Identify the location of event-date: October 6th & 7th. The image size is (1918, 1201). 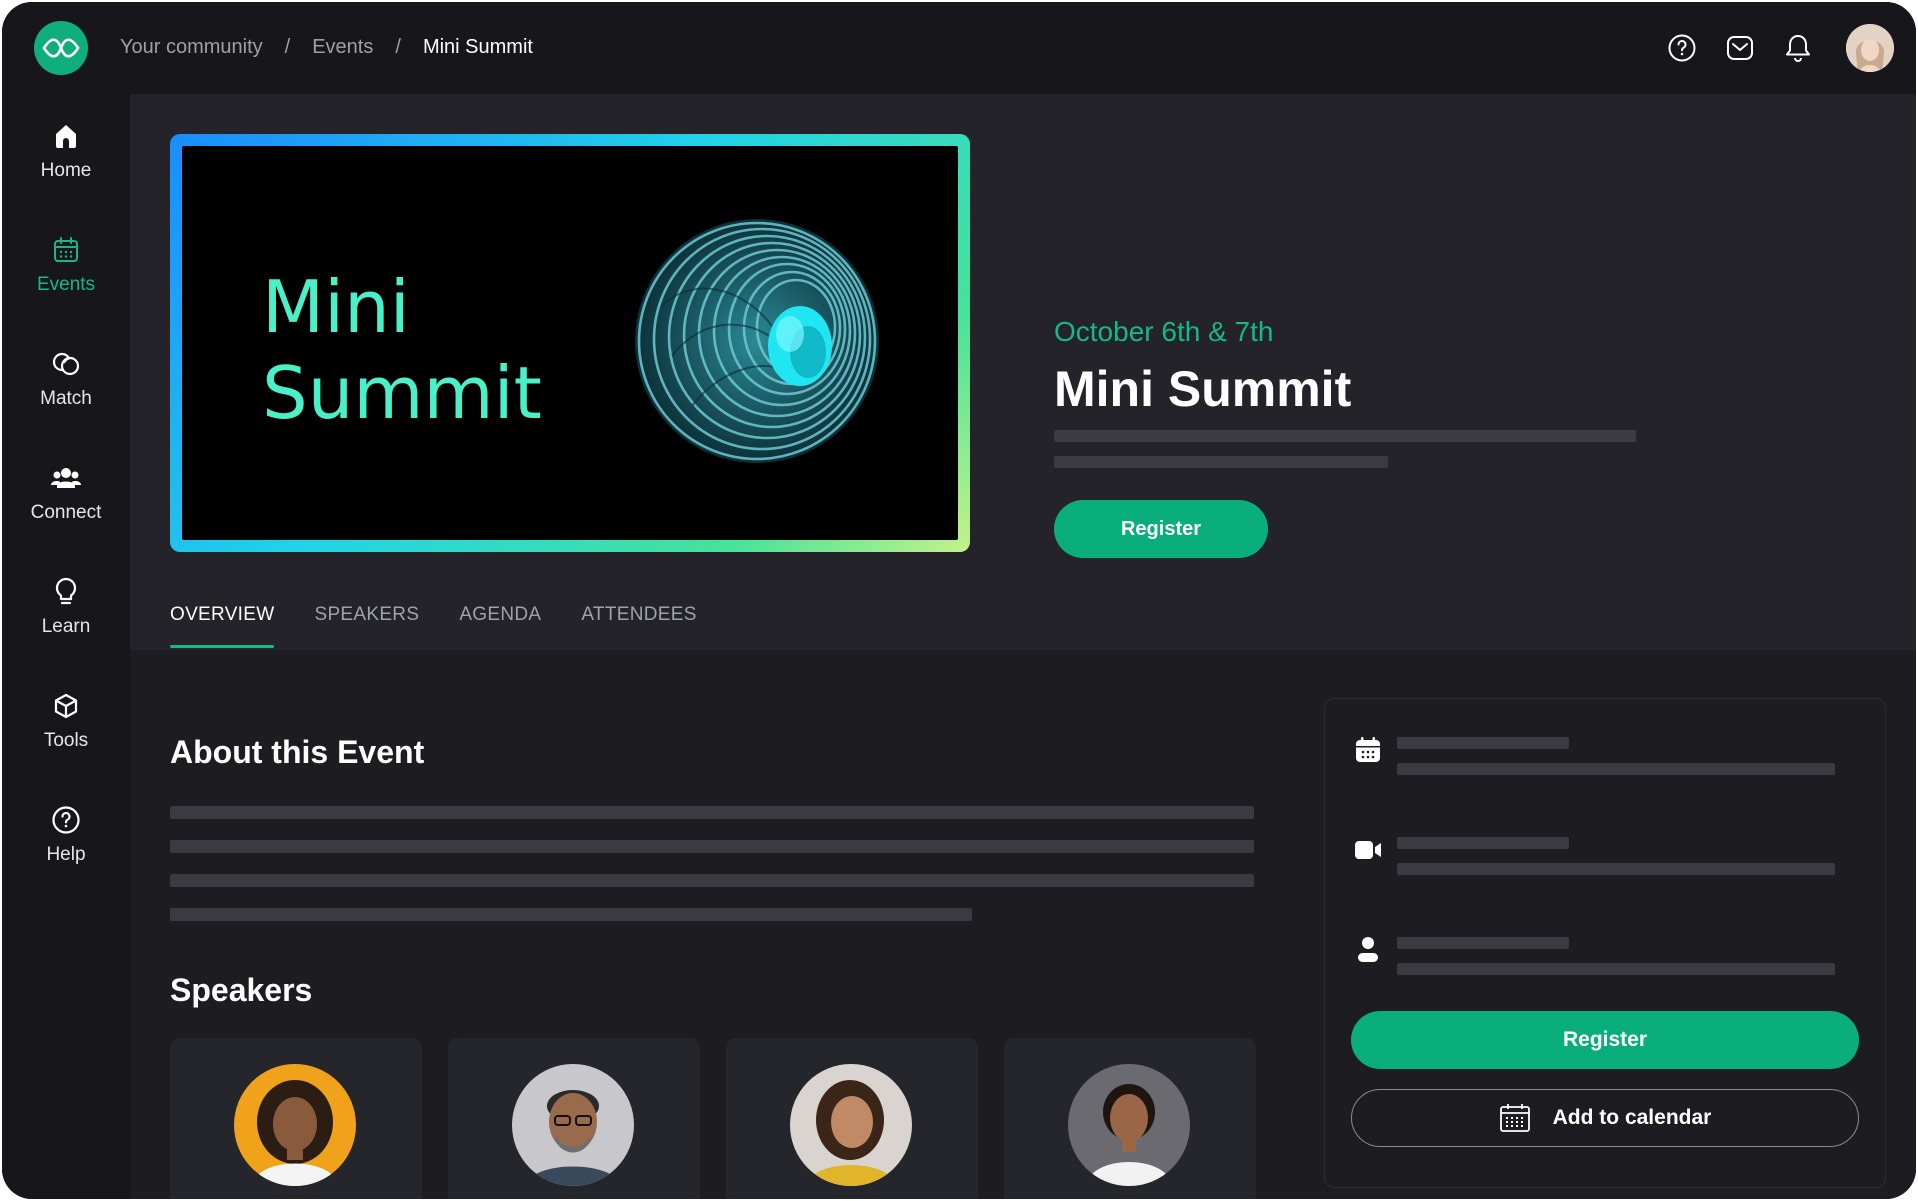
(1164, 331).